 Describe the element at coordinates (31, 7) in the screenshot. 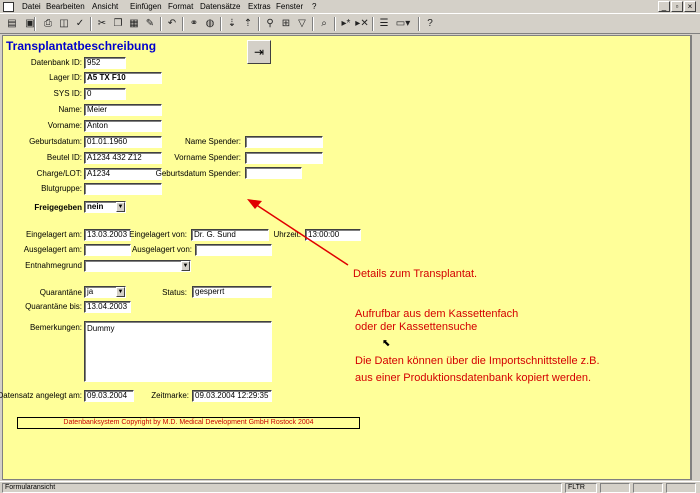

I see `menu-datei: Datei` at that location.